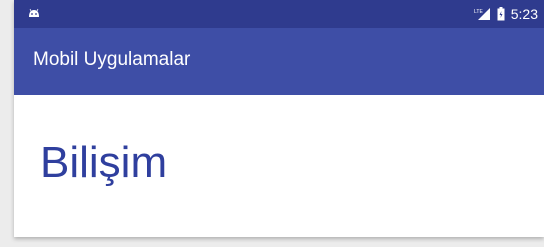  Describe the element at coordinates (501, 14) in the screenshot. I see `battery-icon` at that location.